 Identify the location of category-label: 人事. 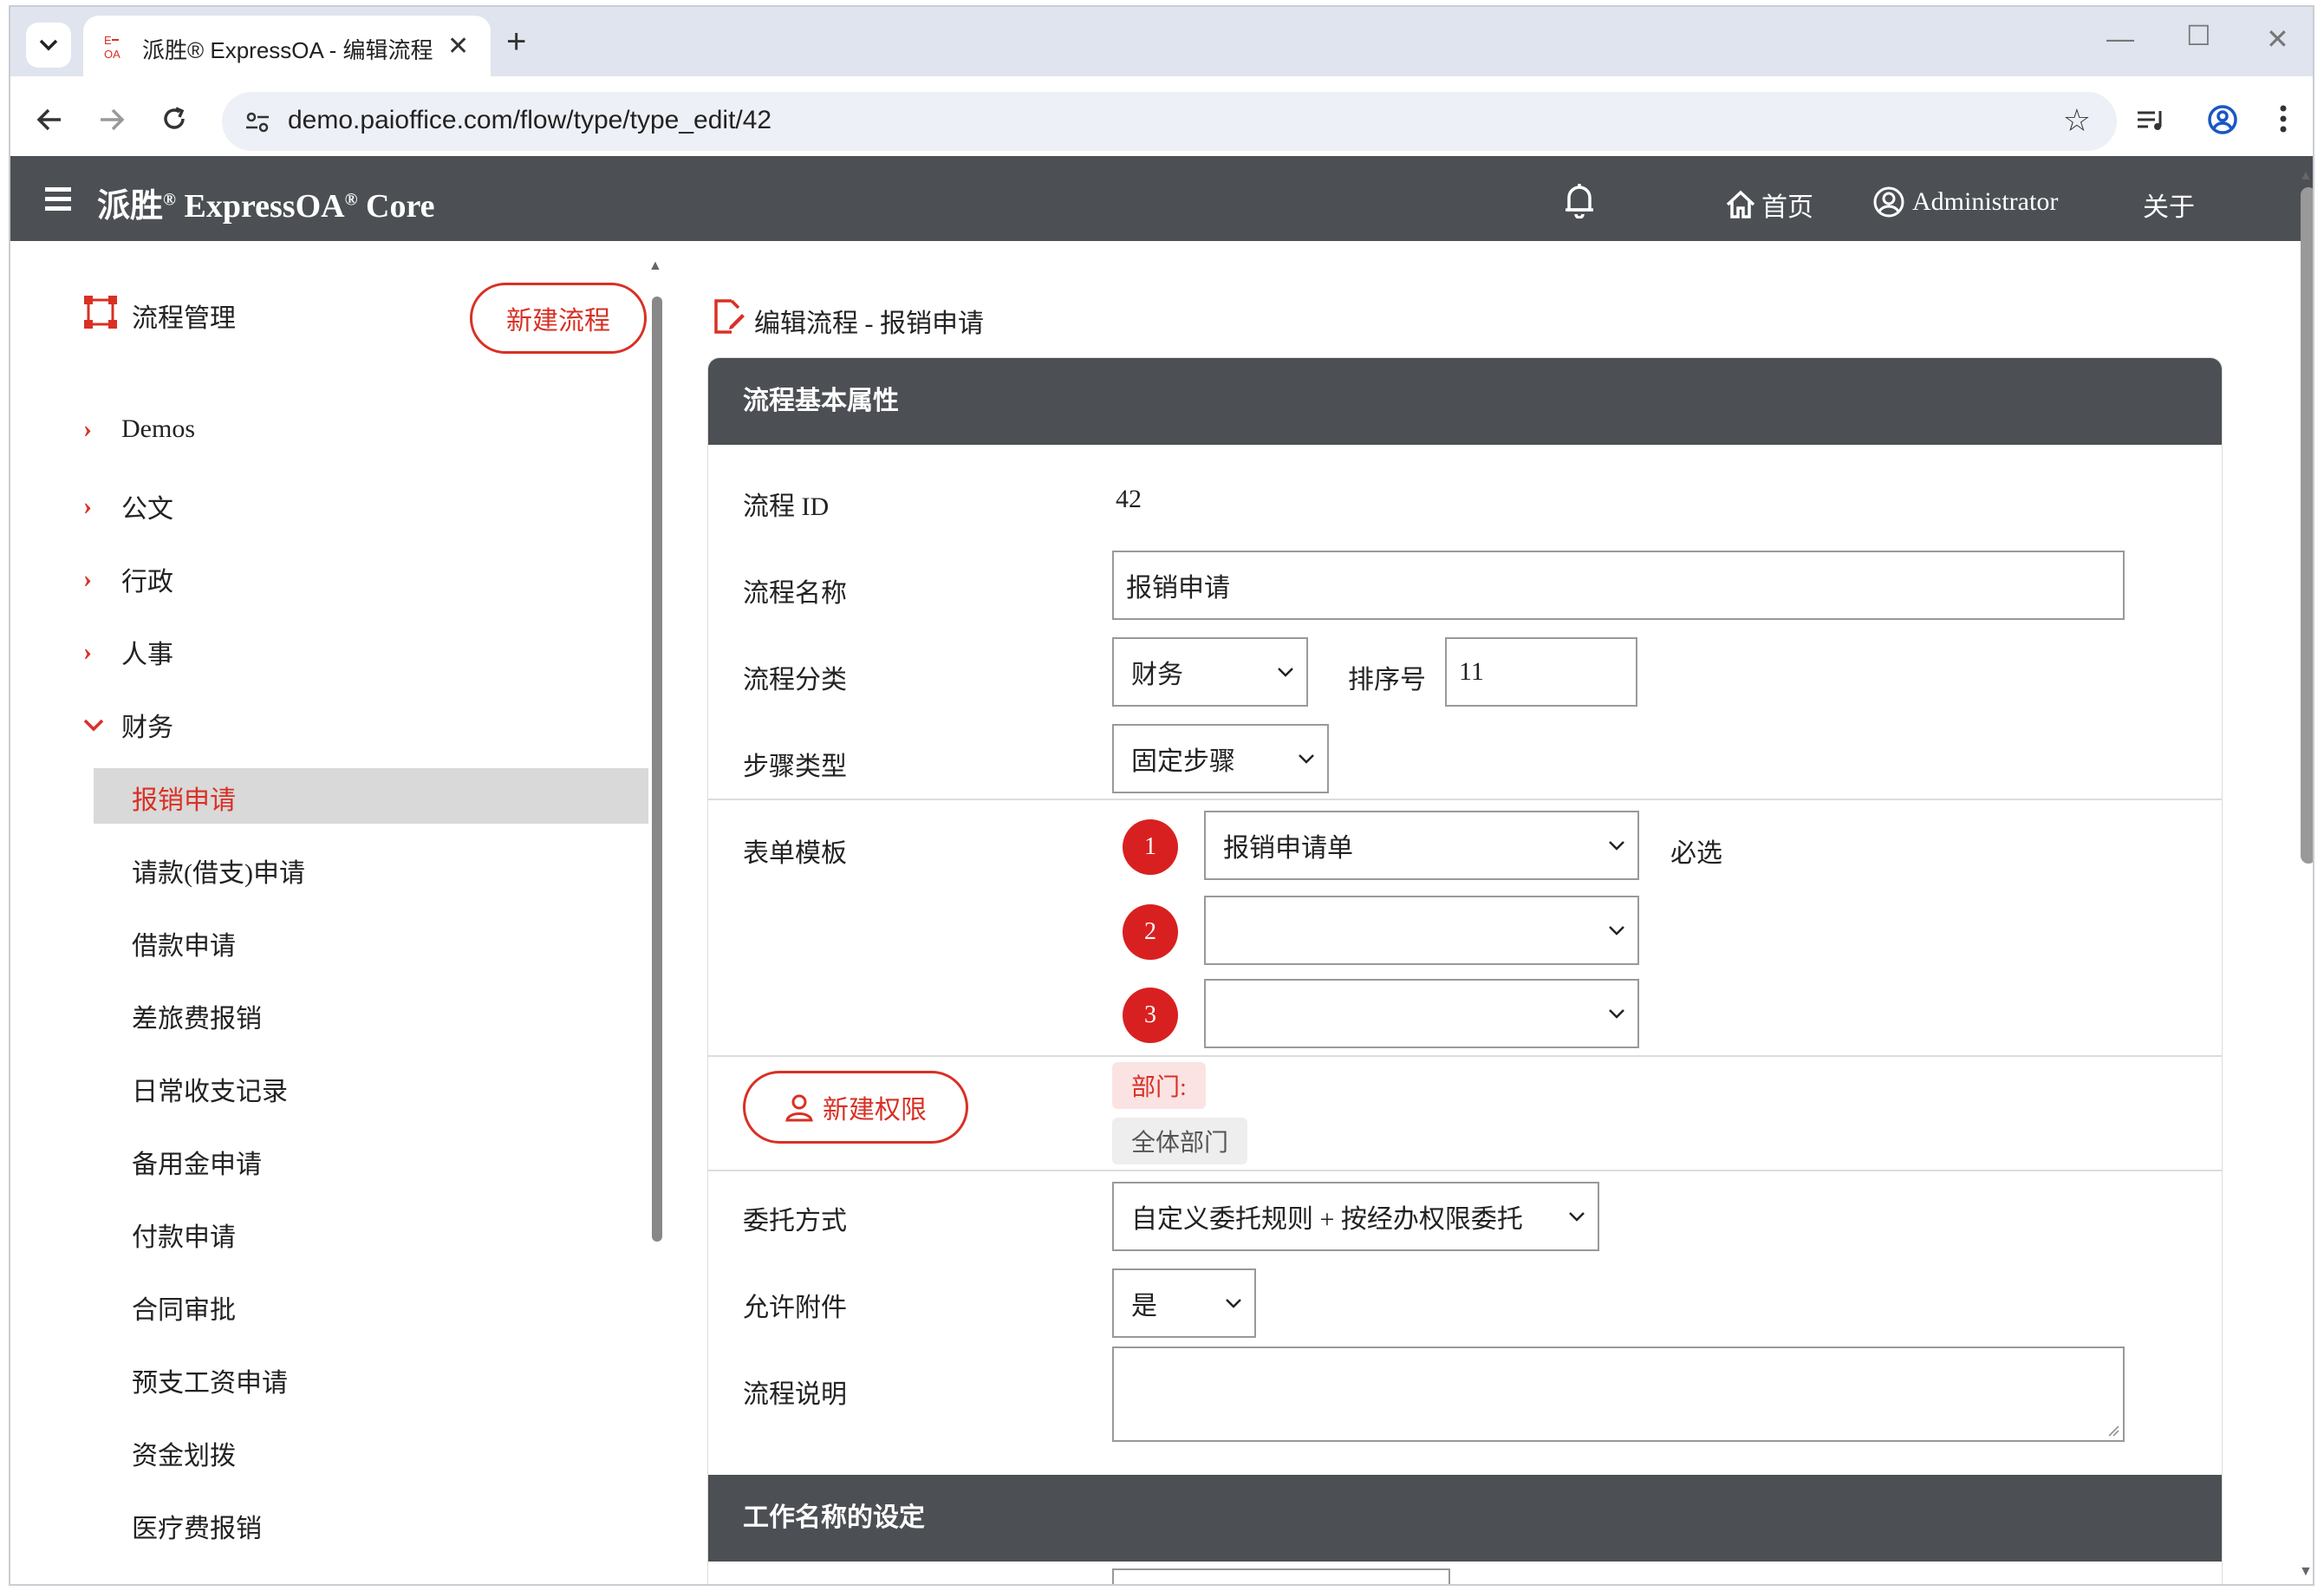
(147, 655).